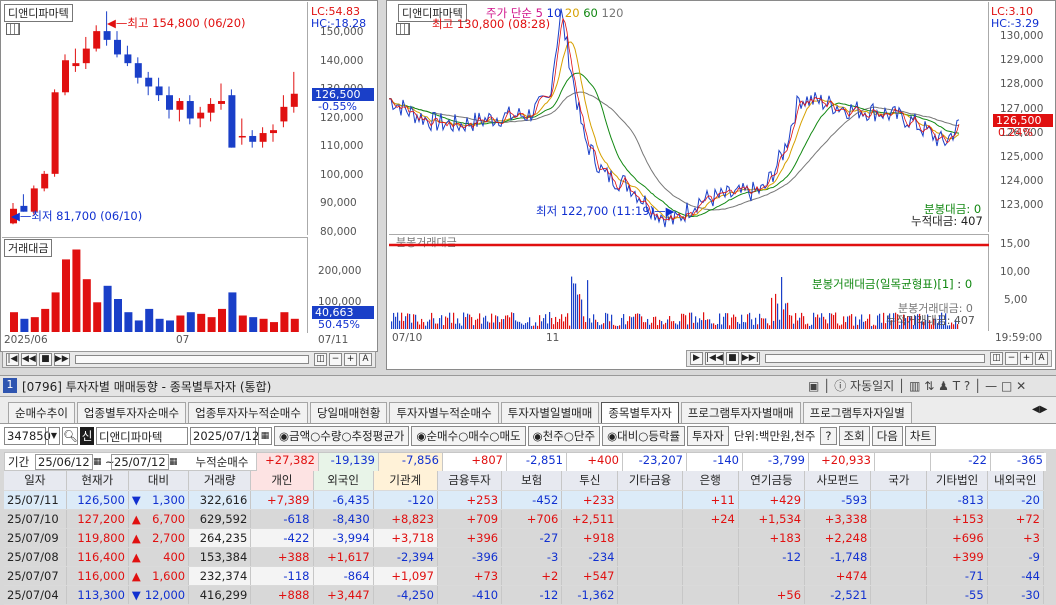  Describe the element at coordinates (708, 436) in the screenshot. I see `investor-button: 투자자` at that location.